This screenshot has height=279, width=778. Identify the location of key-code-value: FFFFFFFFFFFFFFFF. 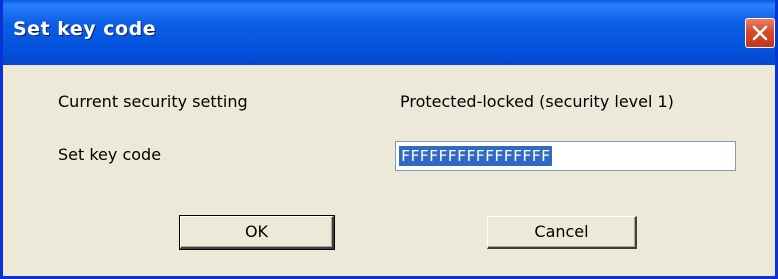
(476, 156).